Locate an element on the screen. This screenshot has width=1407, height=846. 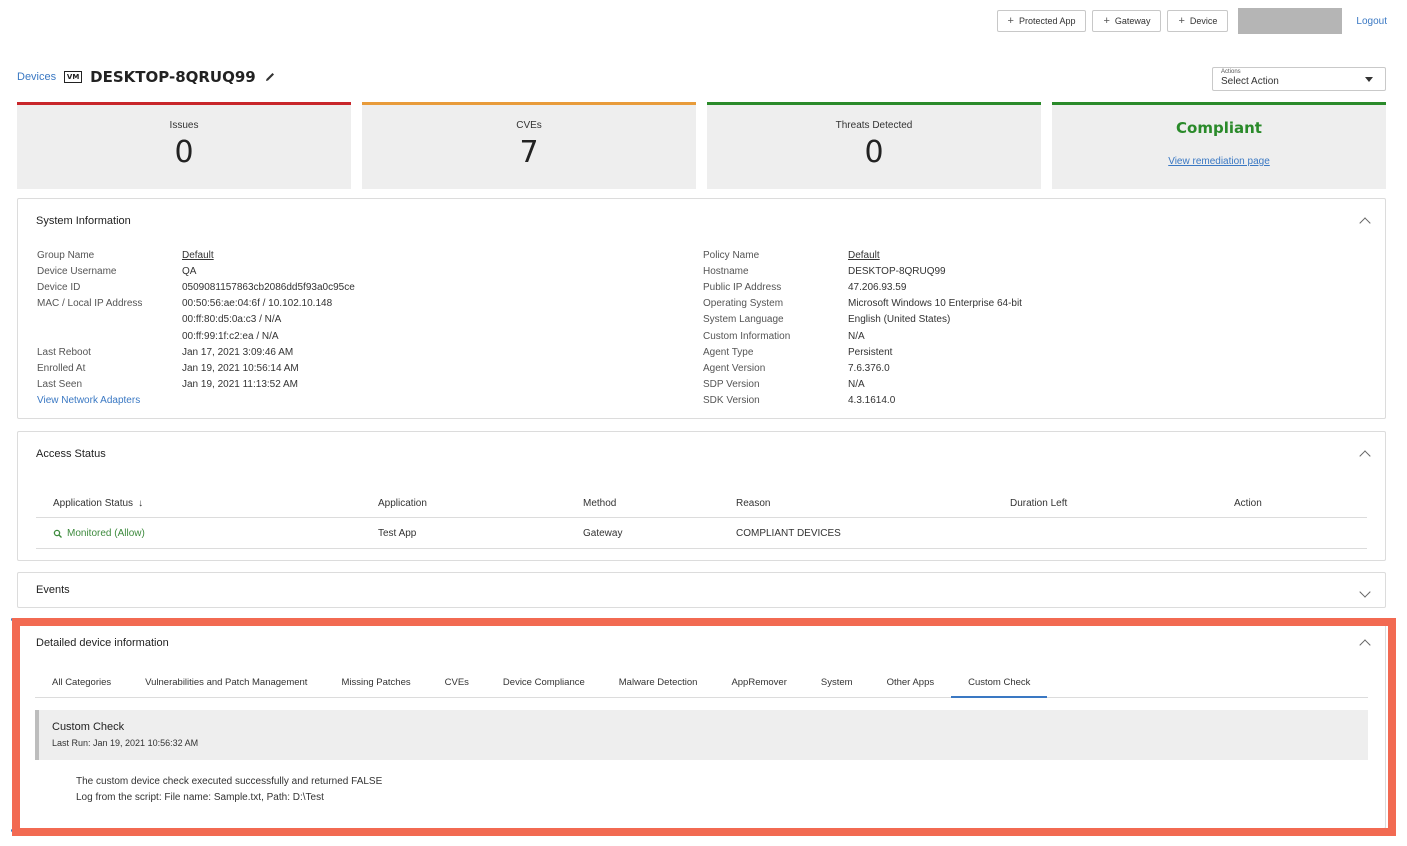
column-header-method: Method is located at coordinates (599, 503).